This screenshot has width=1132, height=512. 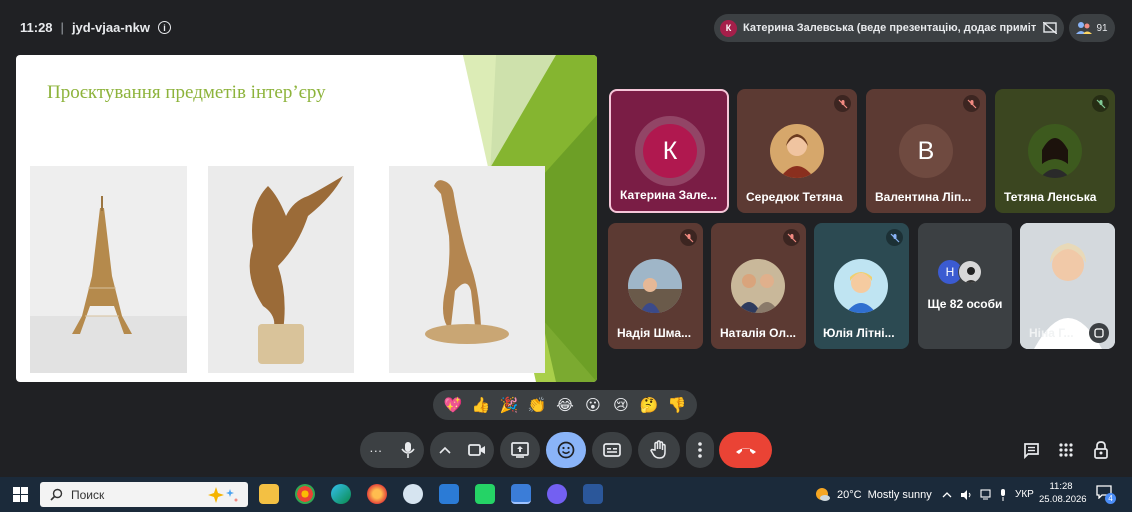 I want to click on clock-date: 25.08.2026, so click(x=1063, y=499).